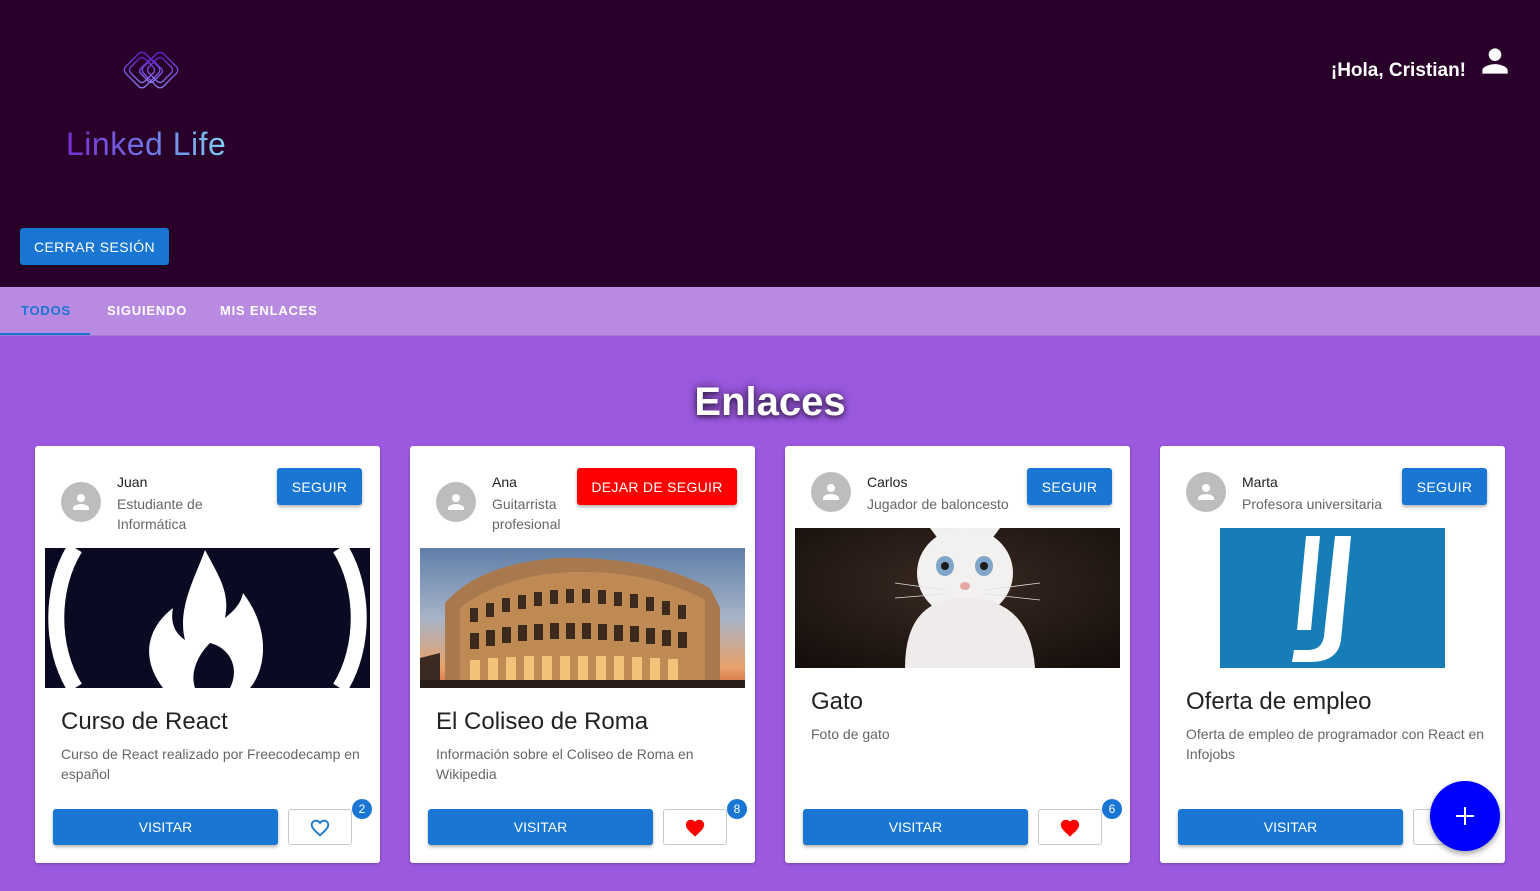 This screenshot has height=891, width=1540. Describe the element at coordinates (147, 311) in the screenshot. I see `tab-siguiendo: SIGUIENDO` at that location.